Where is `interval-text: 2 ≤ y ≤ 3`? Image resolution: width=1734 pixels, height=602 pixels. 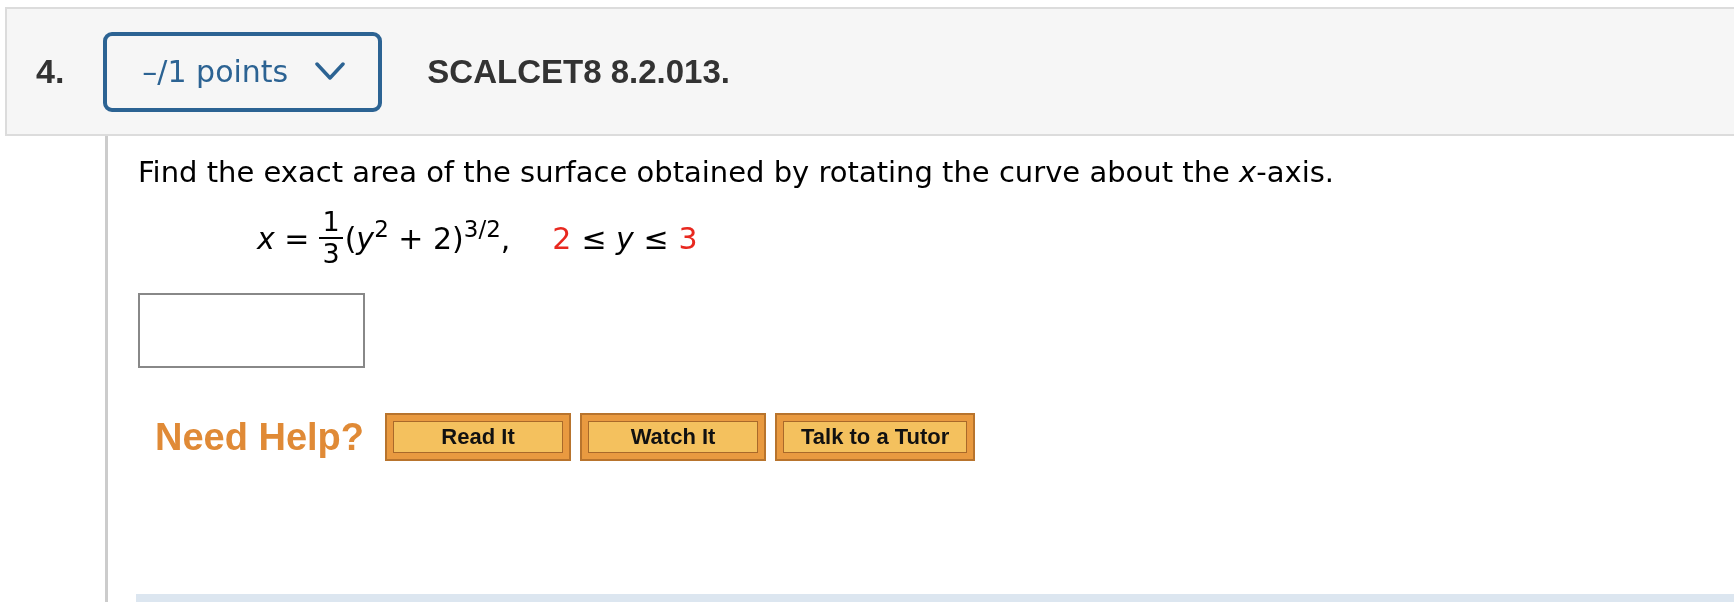 interval-text: 2 ≤ y ≤ 3 is located at coordinates (625, 238).